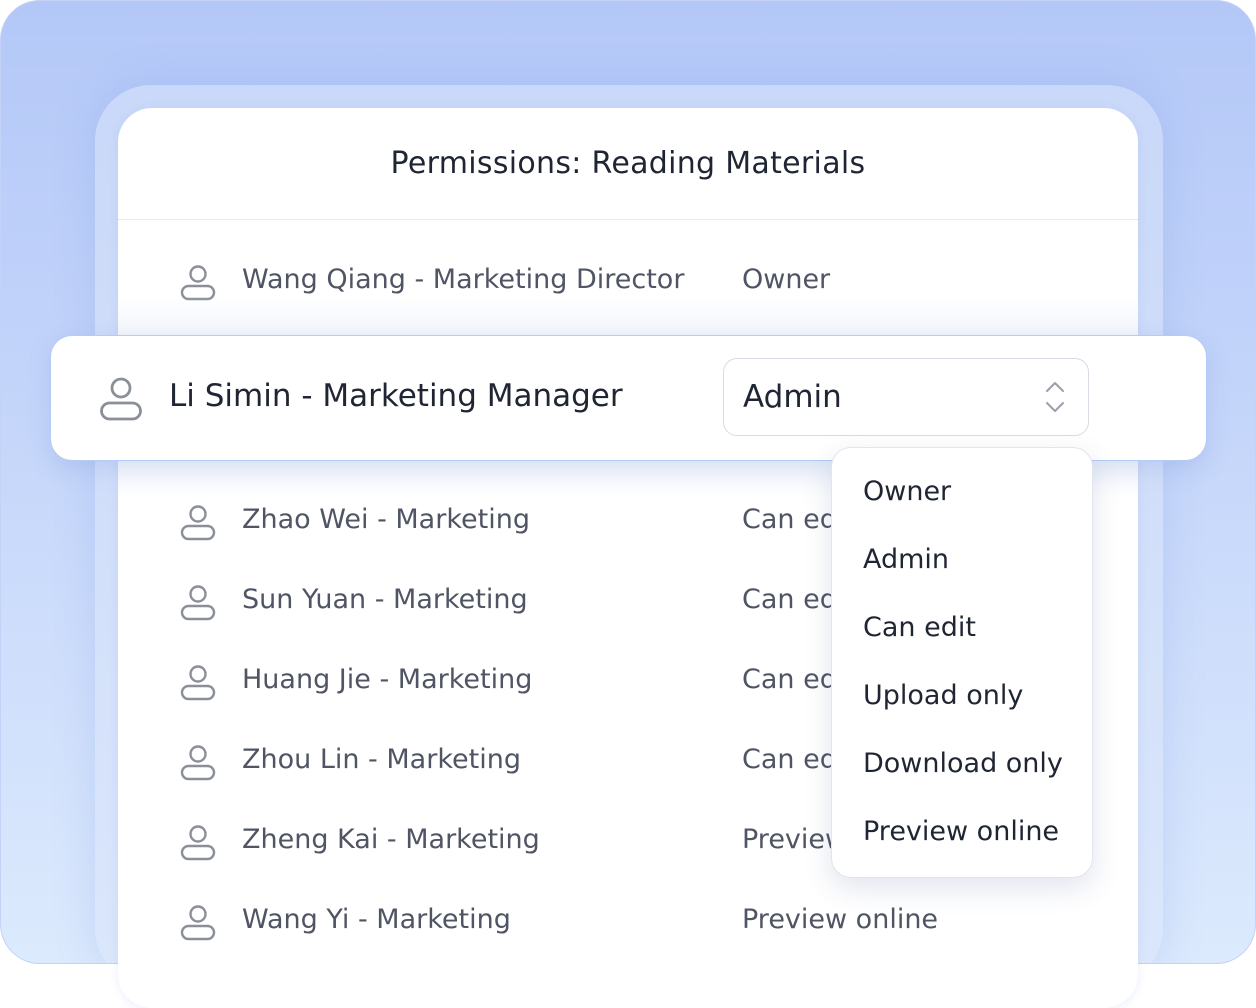  What do you see at coordinates (628, 219) in the screenshot?
I see `header-divider` at bounding box center [628, 219].